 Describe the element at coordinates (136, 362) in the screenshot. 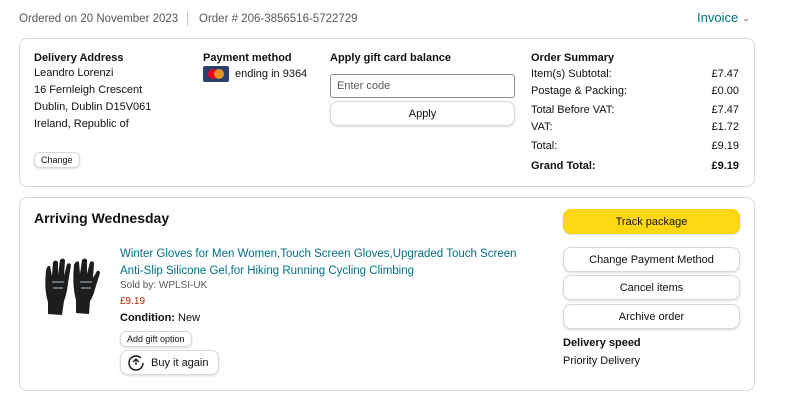

I see `buy-again-icon` at that location.